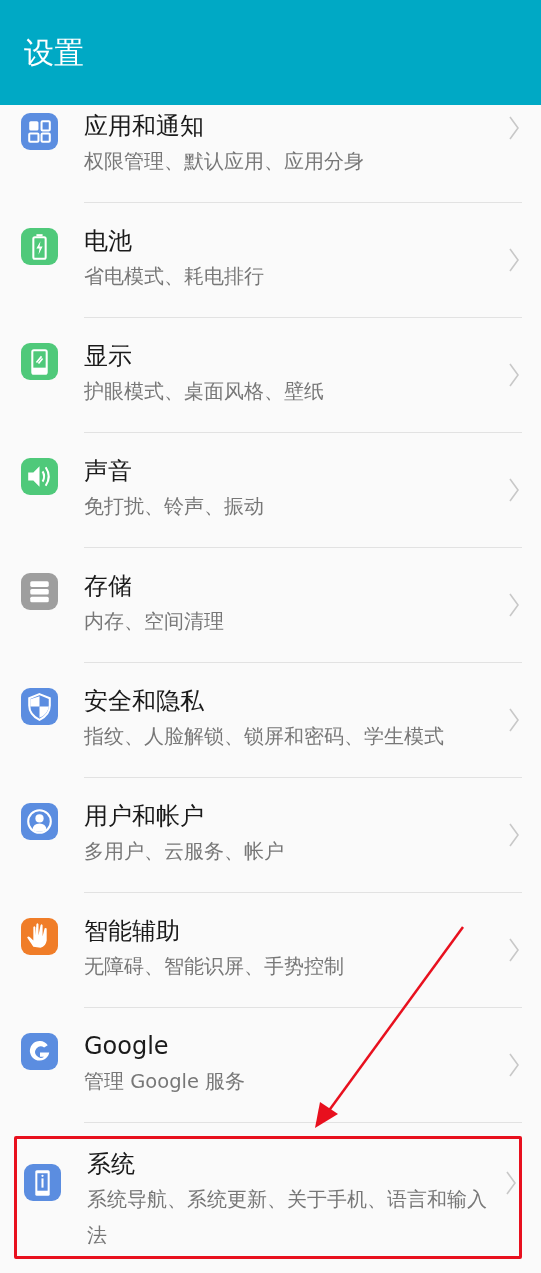  Describe the element at coordinates (144, 701) in the screenshot. I see `item-title: 安全和隐私` at that location.